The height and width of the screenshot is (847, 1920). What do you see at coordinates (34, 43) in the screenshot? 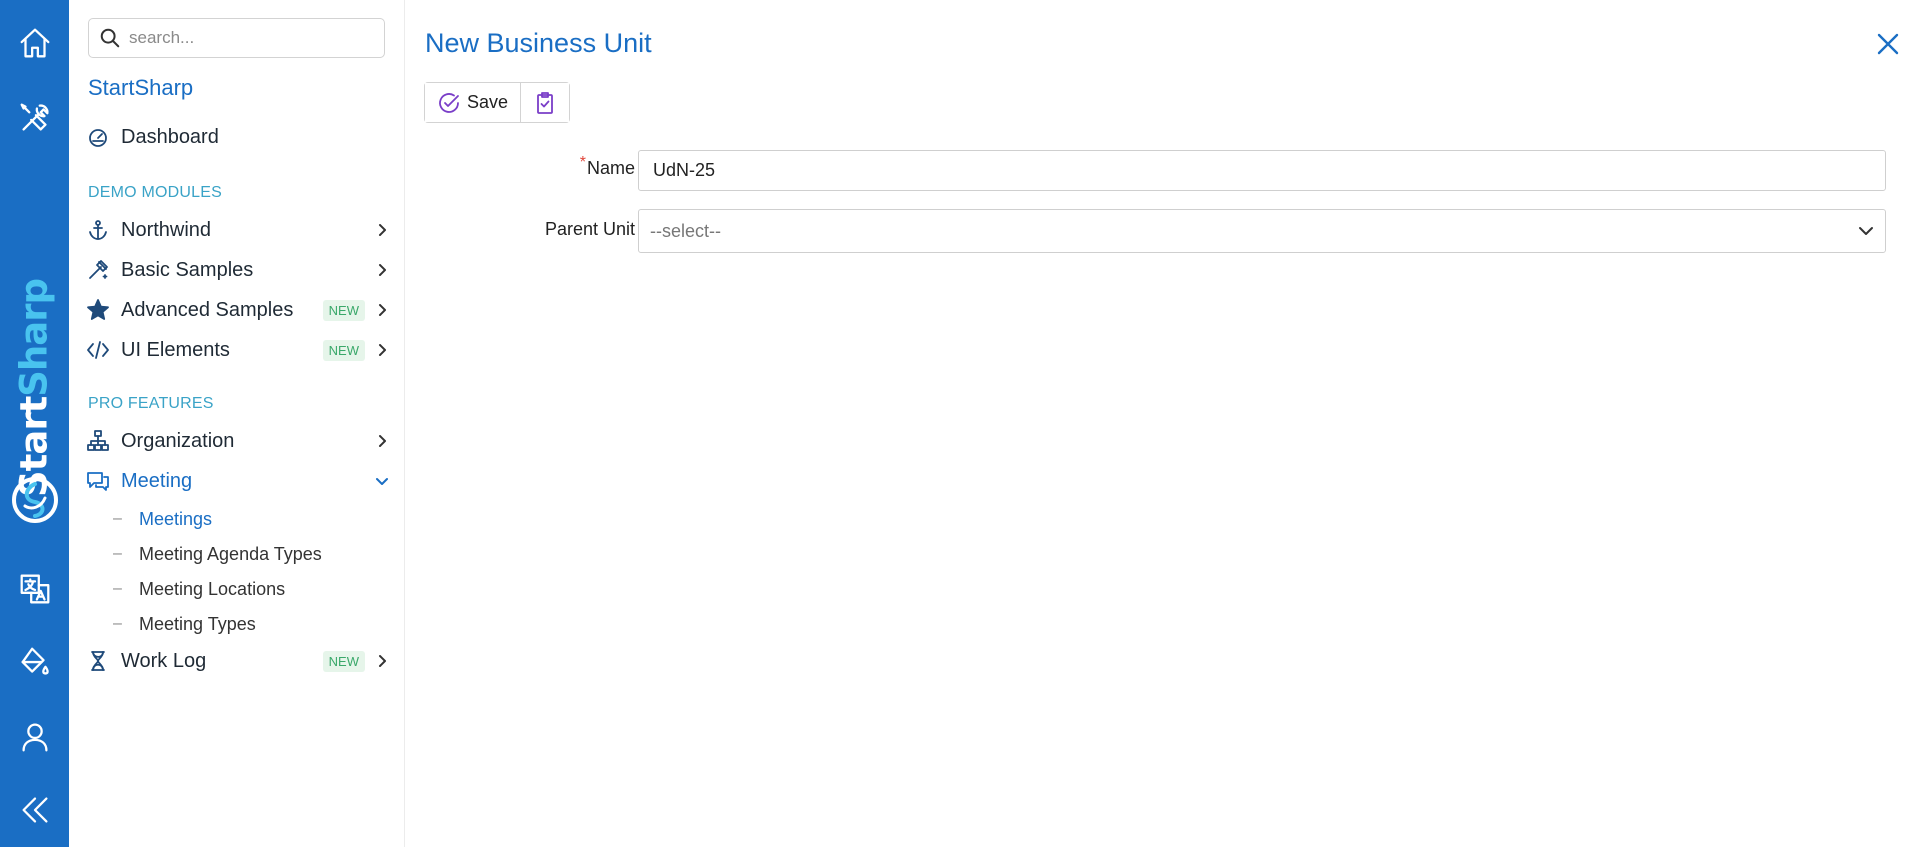
I see `home-icon` at bounding box center [34, 43].